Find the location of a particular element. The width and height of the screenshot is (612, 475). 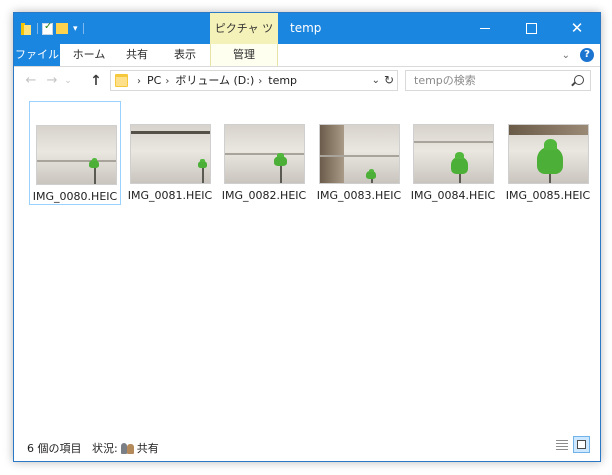

status-value: 共有 is located at coordinates (147, 448).